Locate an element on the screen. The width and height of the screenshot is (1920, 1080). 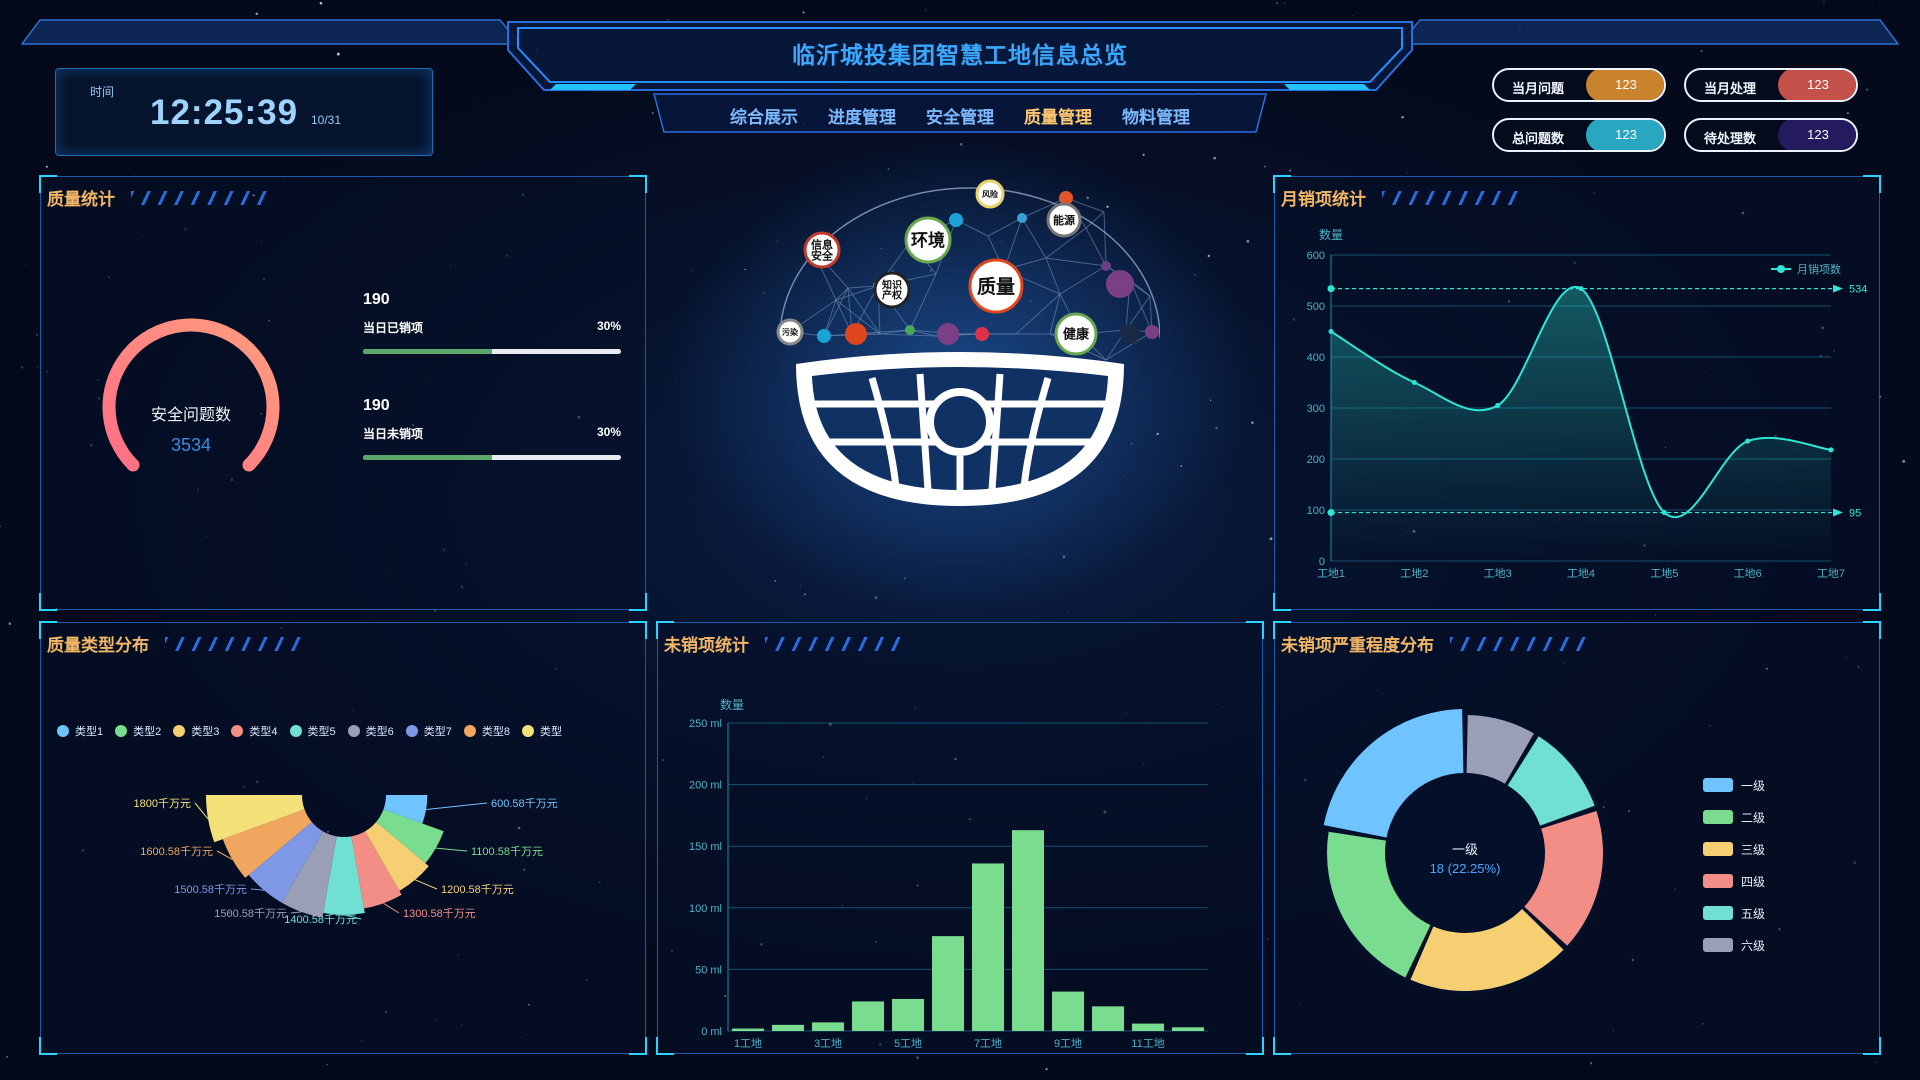
clock-panel: 时间 12:25:39 10/31 is located at coordinates (244, 112).